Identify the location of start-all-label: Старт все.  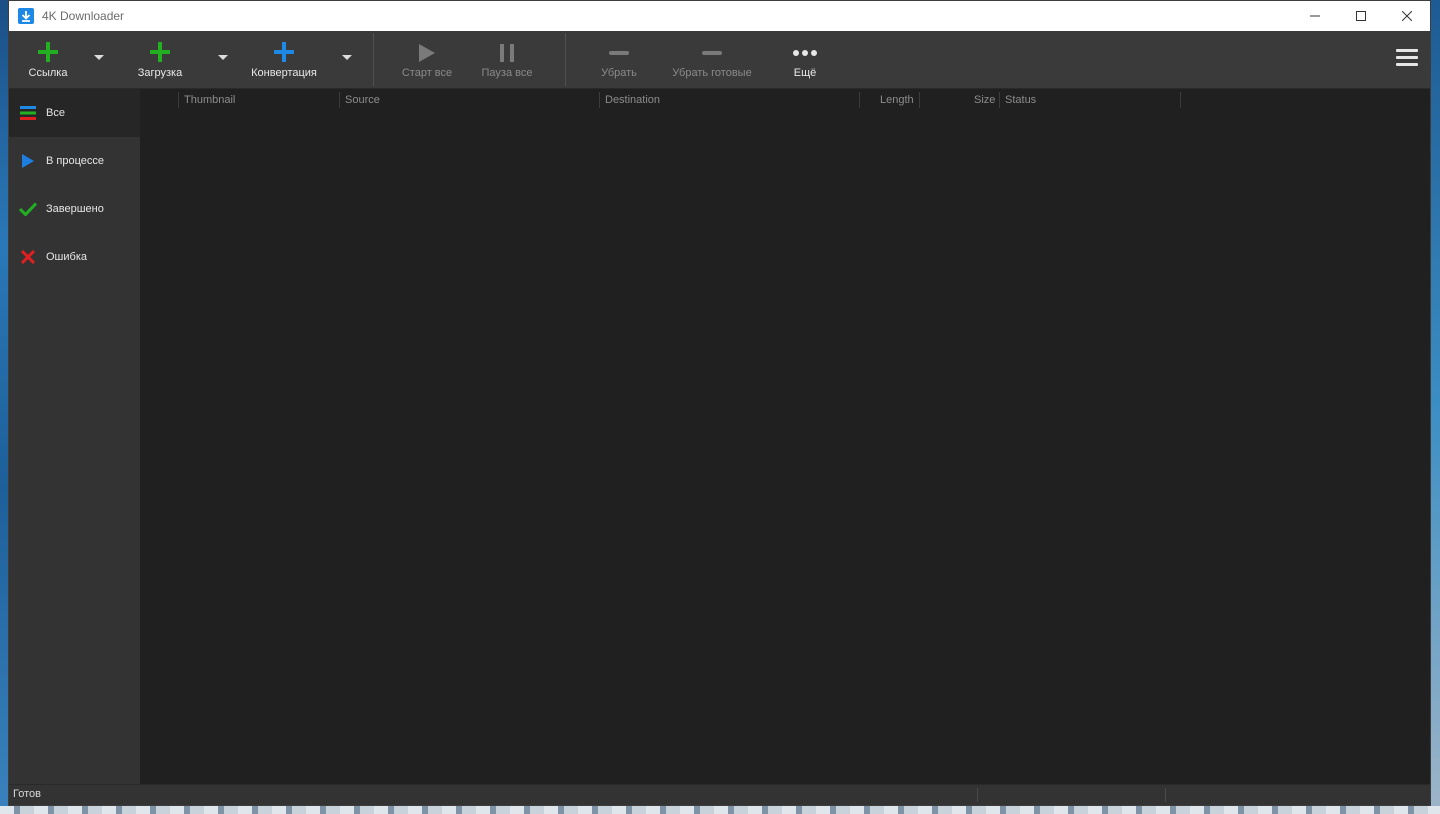
(427, 73).